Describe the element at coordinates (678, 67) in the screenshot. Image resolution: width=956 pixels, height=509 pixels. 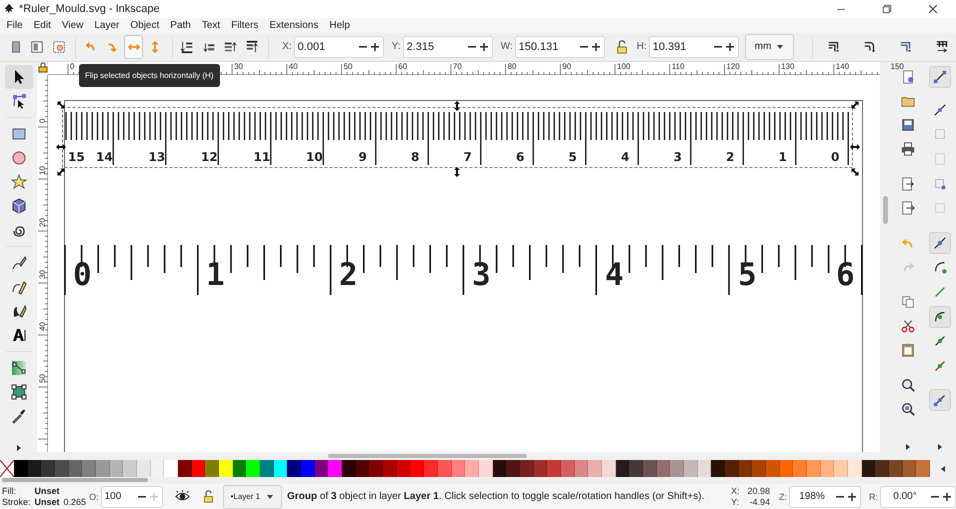
I see `ruler-label: 110` at that location.